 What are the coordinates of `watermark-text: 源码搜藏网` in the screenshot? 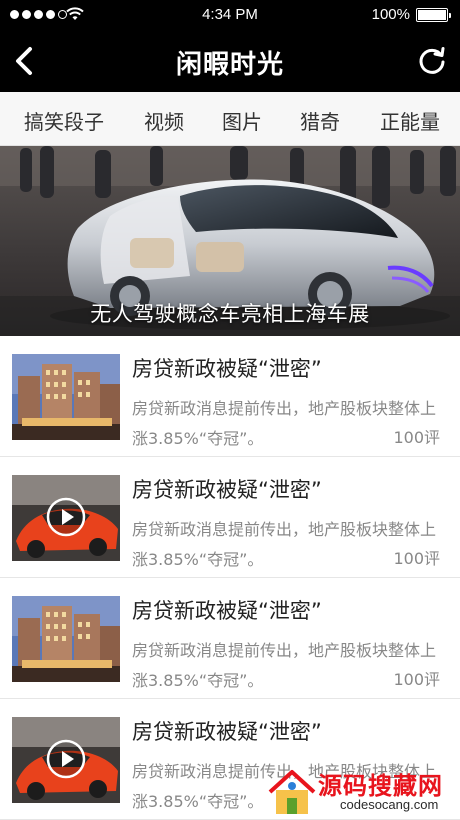 It's located at (380, 786).